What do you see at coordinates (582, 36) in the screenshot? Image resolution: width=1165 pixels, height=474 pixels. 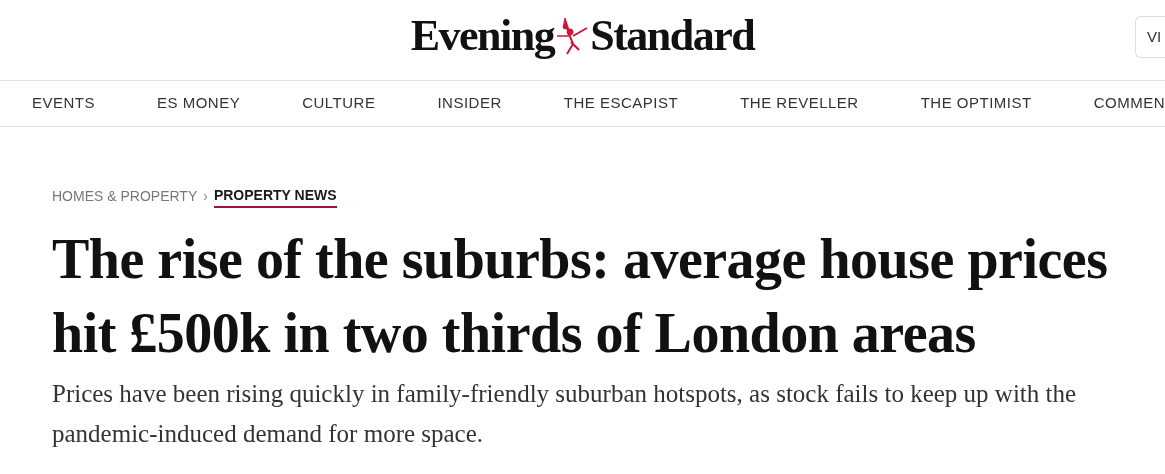 I see `logo: Evening Standard` at bounding box center [582, 36].